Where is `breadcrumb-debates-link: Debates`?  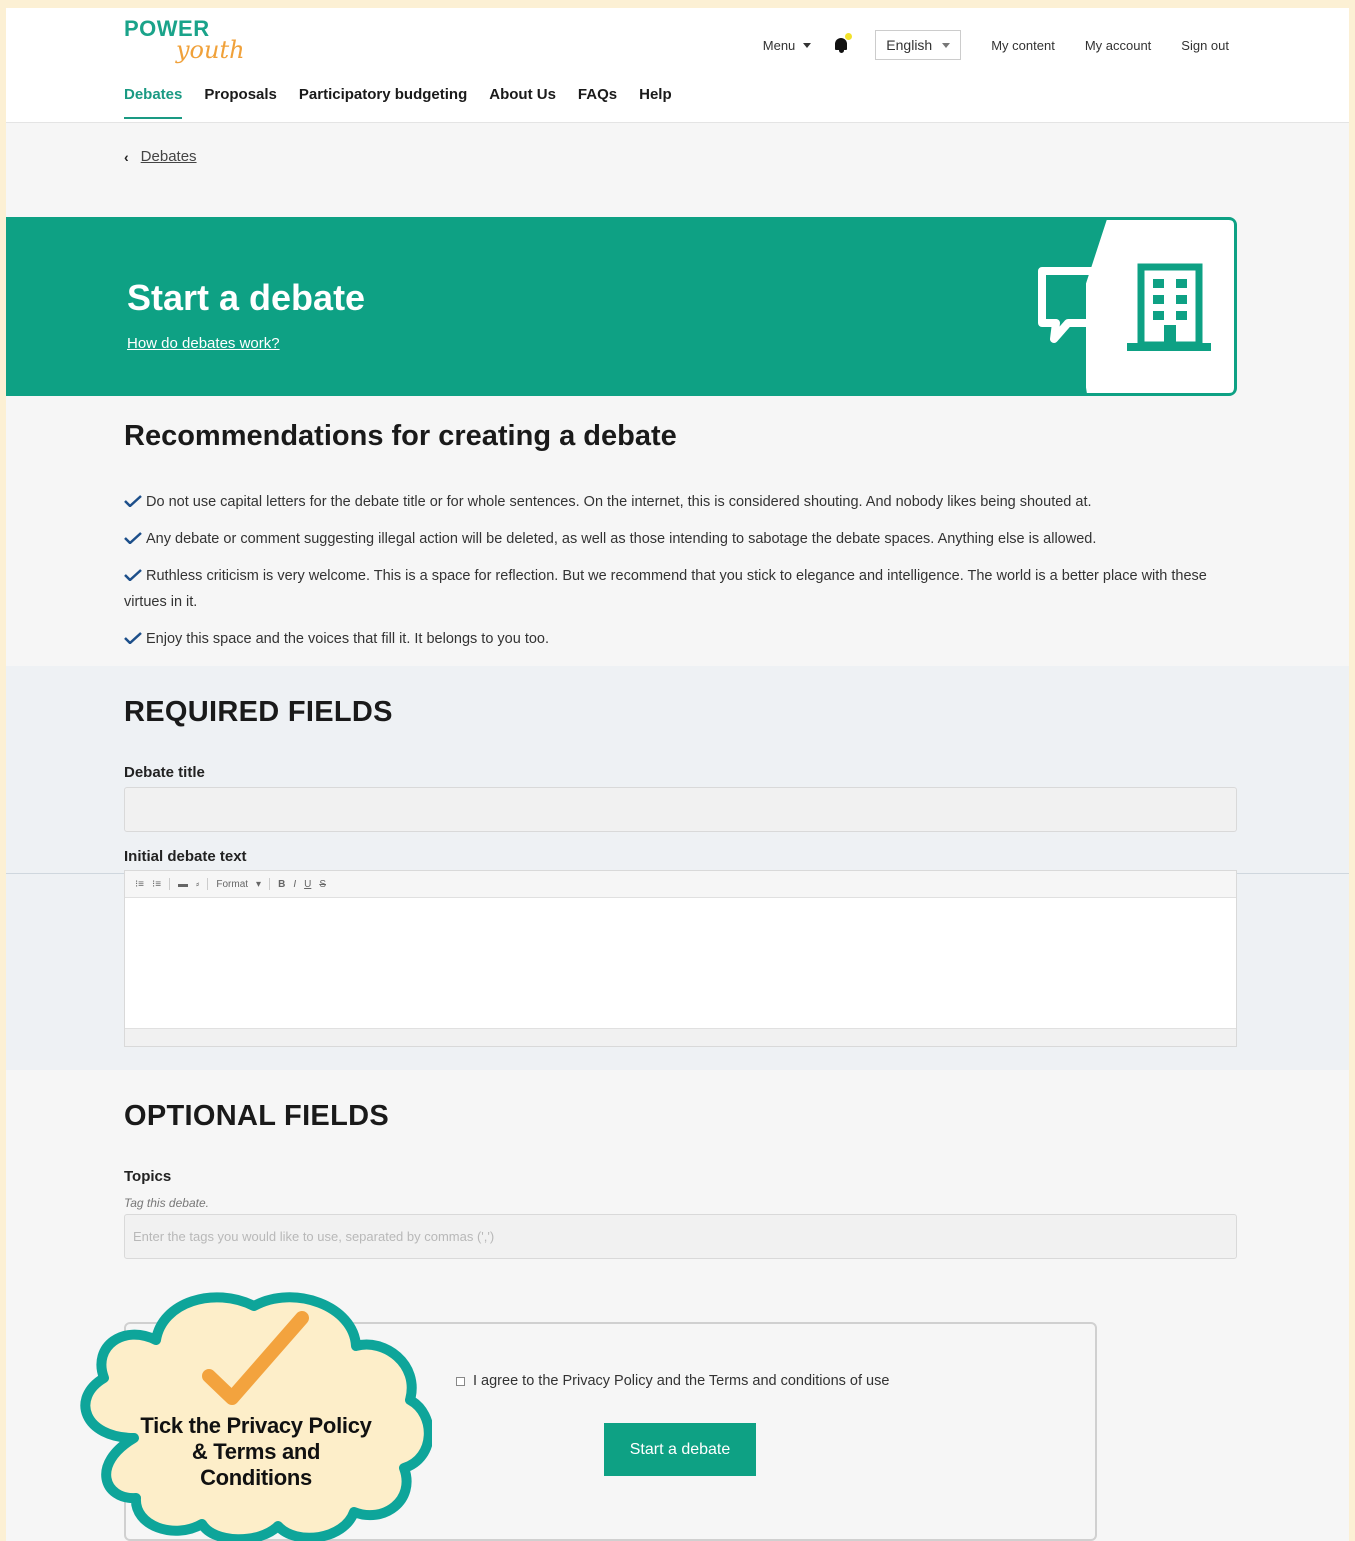 breadcrumb-debates-link: Debates is located at coordinates (169, 156).